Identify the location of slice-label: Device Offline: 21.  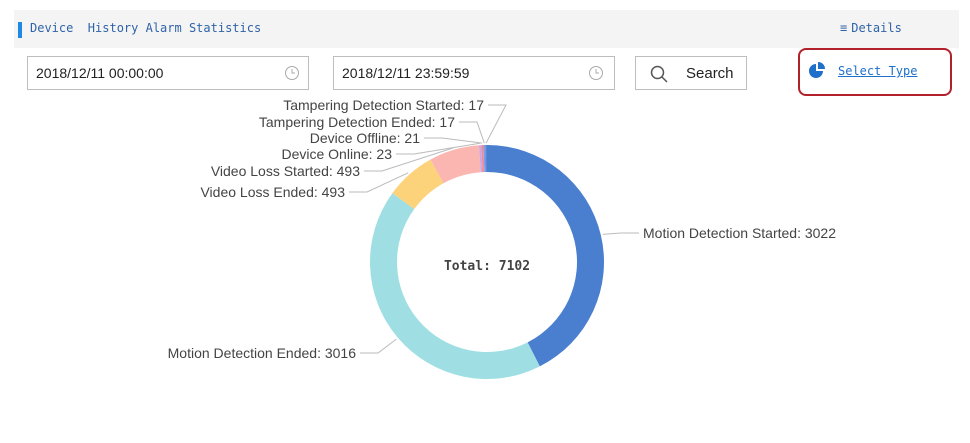
(365, 138).